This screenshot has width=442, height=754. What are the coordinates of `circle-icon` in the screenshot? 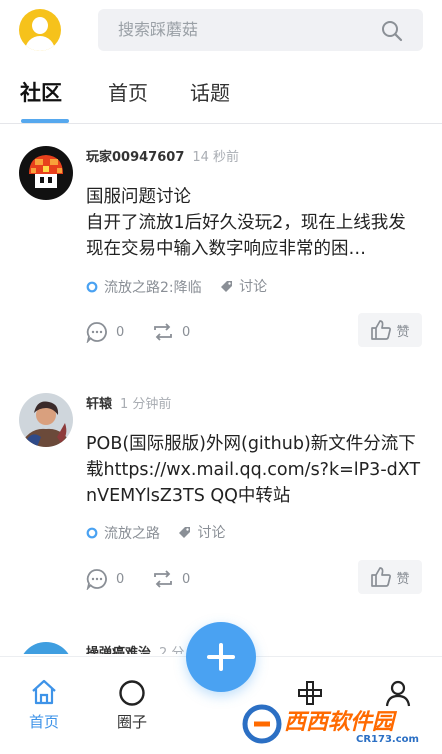 It's located at (132, 693).